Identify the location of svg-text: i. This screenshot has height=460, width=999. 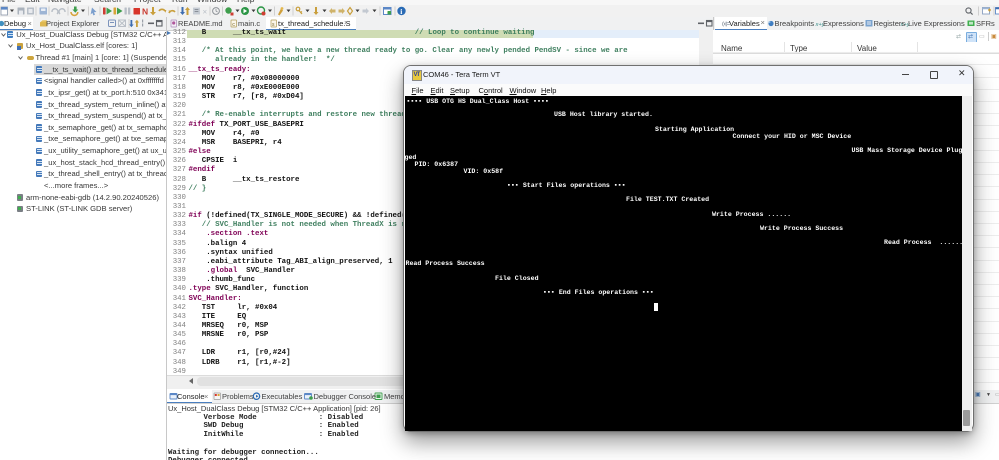
(401, 11).